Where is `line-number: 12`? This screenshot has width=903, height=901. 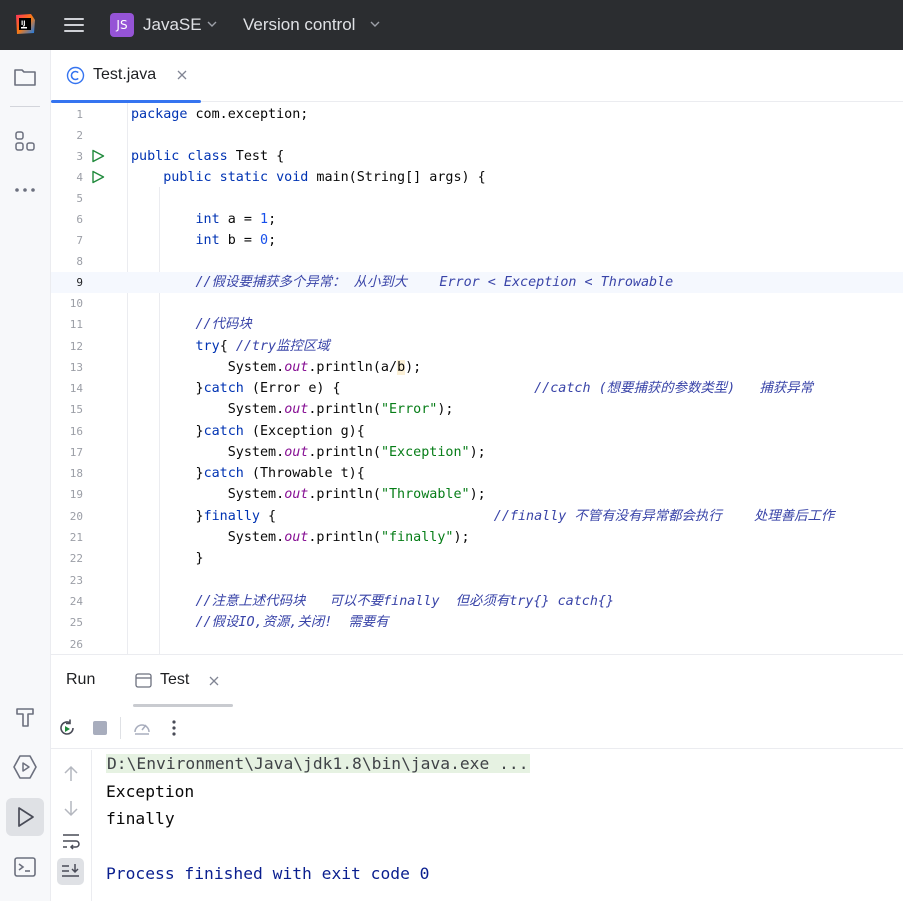
line-number: 12 is located at coordinates (76, 346).